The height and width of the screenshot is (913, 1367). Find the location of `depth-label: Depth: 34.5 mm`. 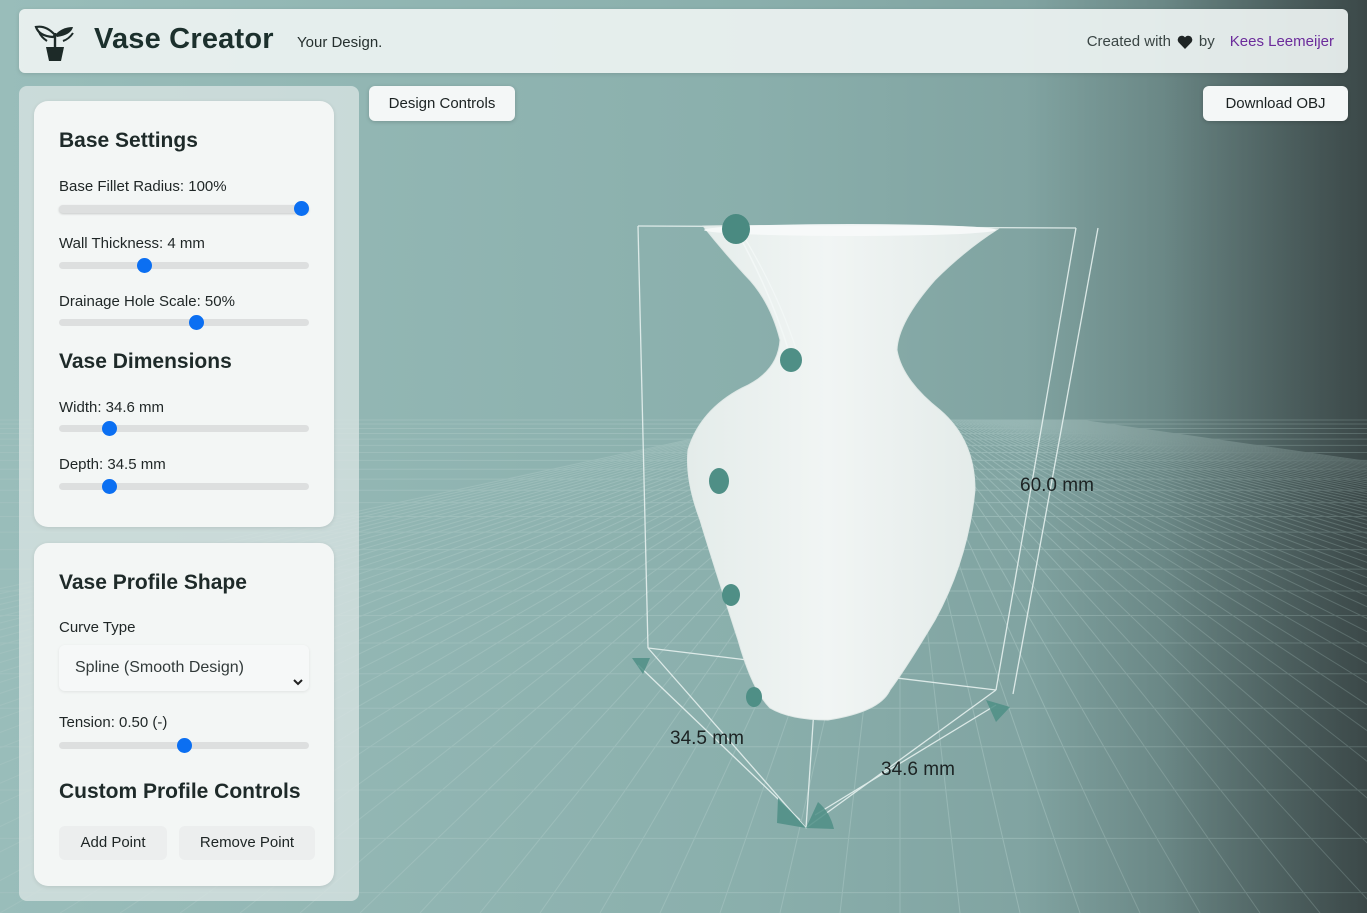

depth-label: Depth: 34.5 mm is located at coordinates (112, 464).